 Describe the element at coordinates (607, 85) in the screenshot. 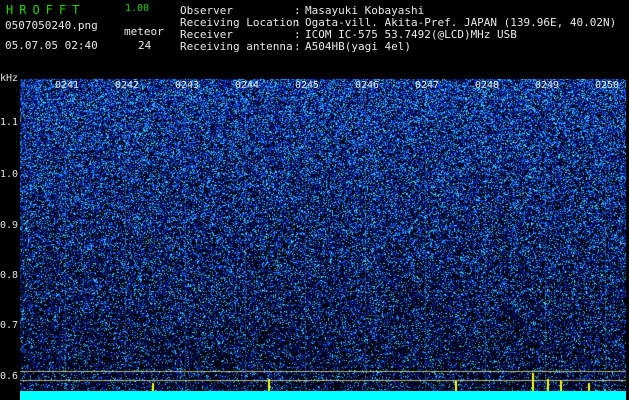

I see `time-tick-label: 0250` at that location.